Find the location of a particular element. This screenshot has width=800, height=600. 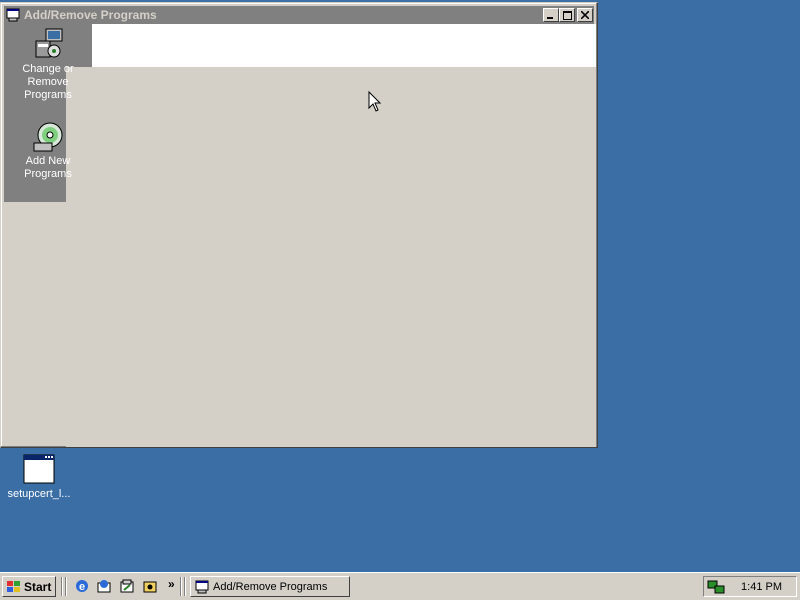

windows-explorer-icon is located at coordinates (150, 586).